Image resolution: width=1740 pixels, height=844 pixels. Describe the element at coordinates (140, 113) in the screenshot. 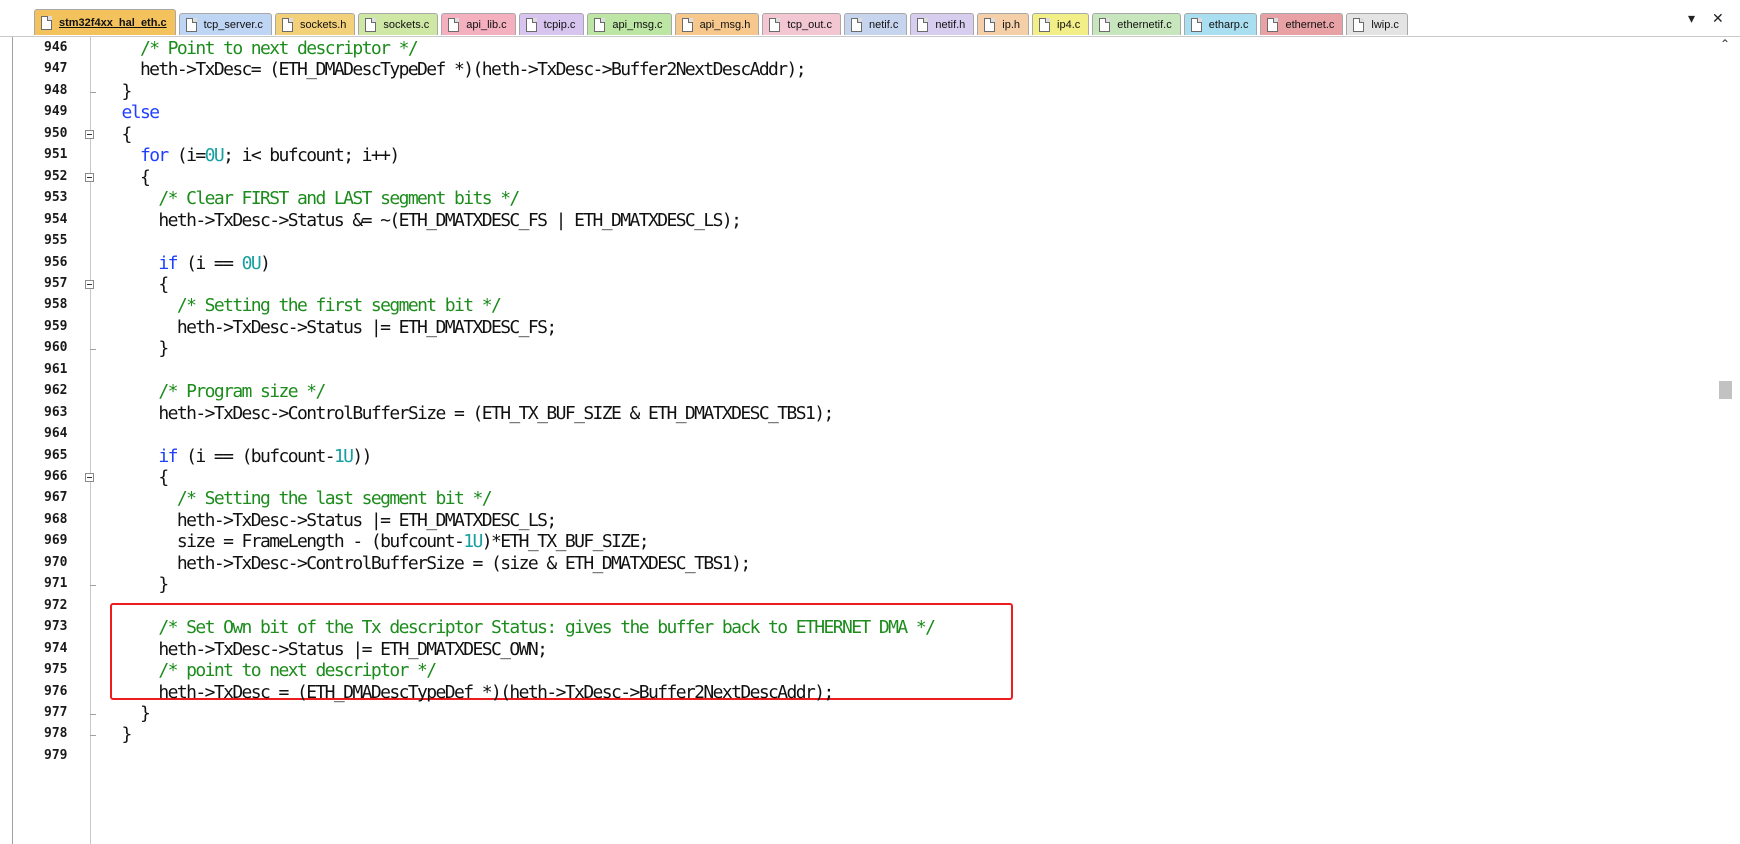

I see `code-token: else` at that location.